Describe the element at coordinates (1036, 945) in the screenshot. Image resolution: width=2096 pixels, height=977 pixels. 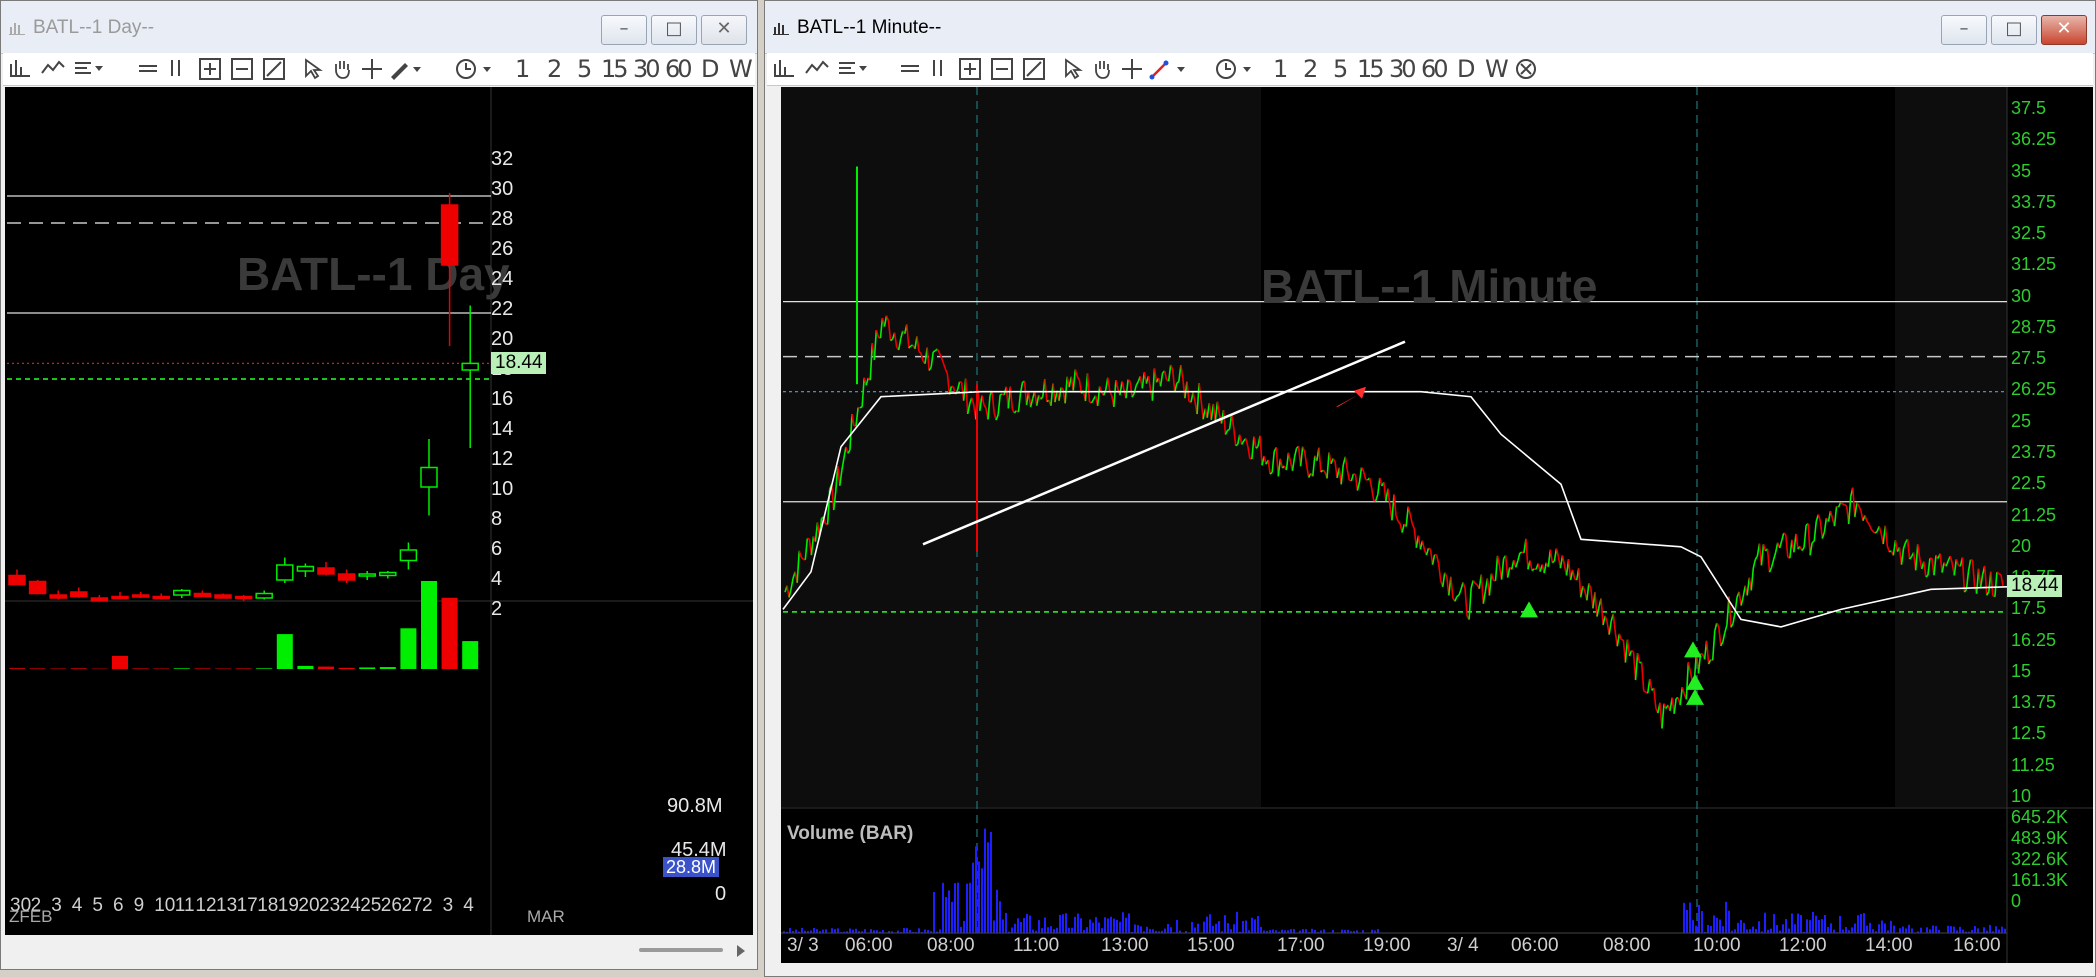
I see `minute-time-label: 11:00` at that location.